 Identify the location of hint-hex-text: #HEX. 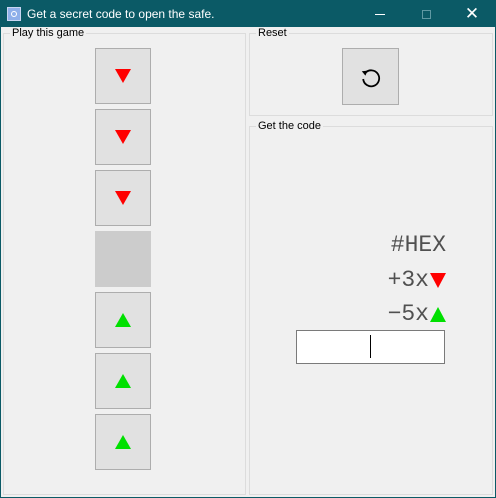
(418, 245).